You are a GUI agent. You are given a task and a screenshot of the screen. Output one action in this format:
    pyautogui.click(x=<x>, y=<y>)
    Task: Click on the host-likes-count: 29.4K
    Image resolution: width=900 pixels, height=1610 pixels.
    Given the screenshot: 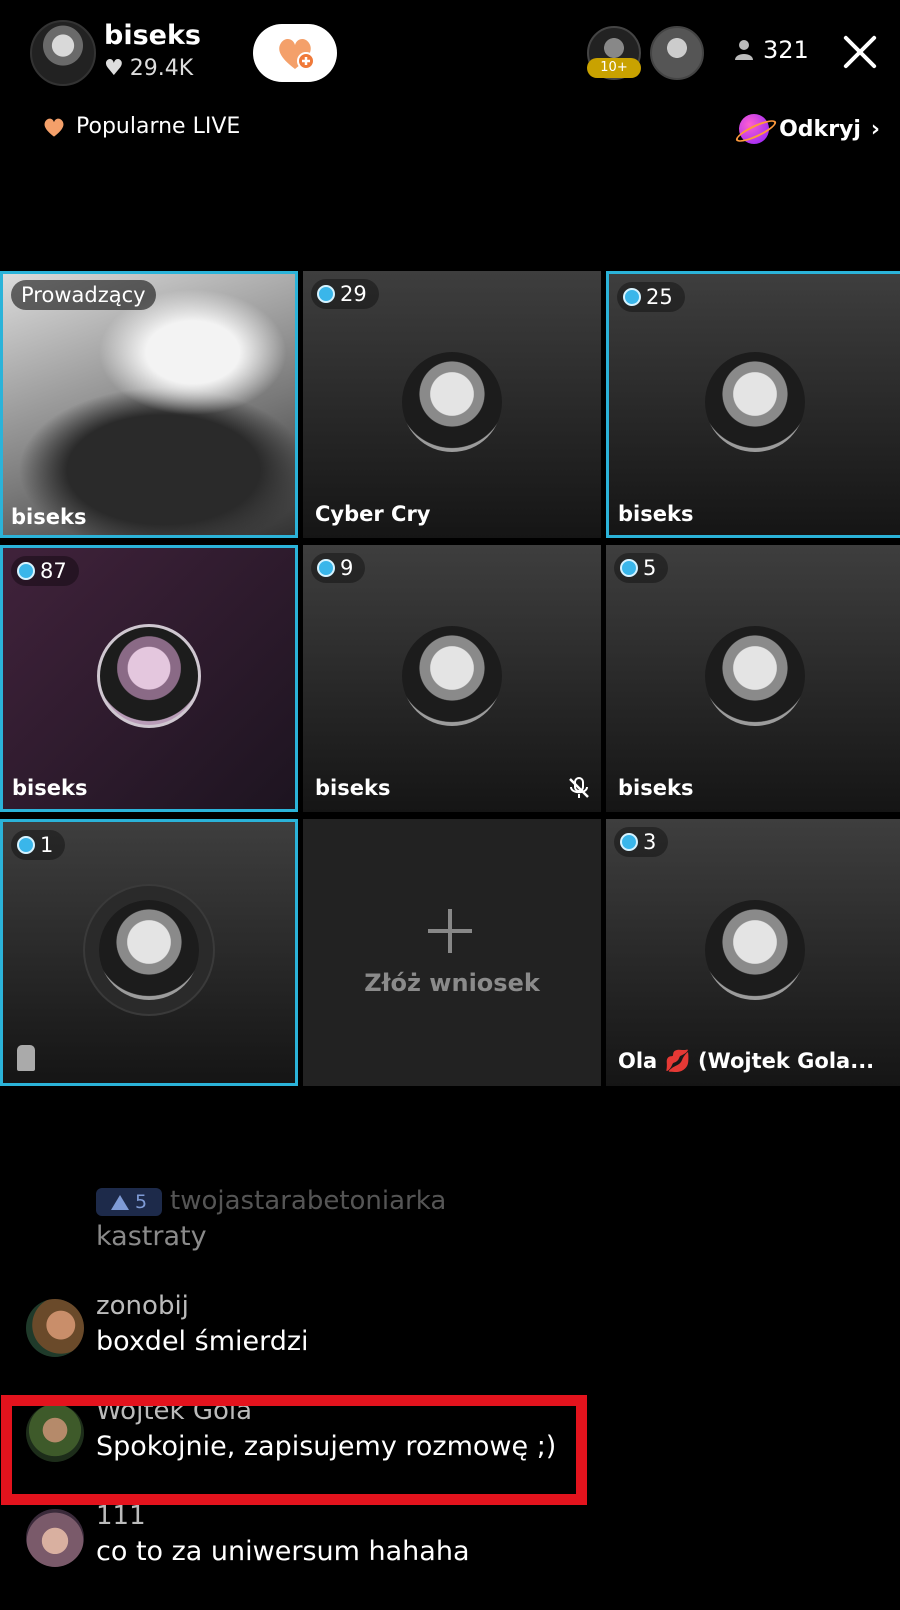 What is the action you would take?
    pyautogui.click(x=161, y=68)
    